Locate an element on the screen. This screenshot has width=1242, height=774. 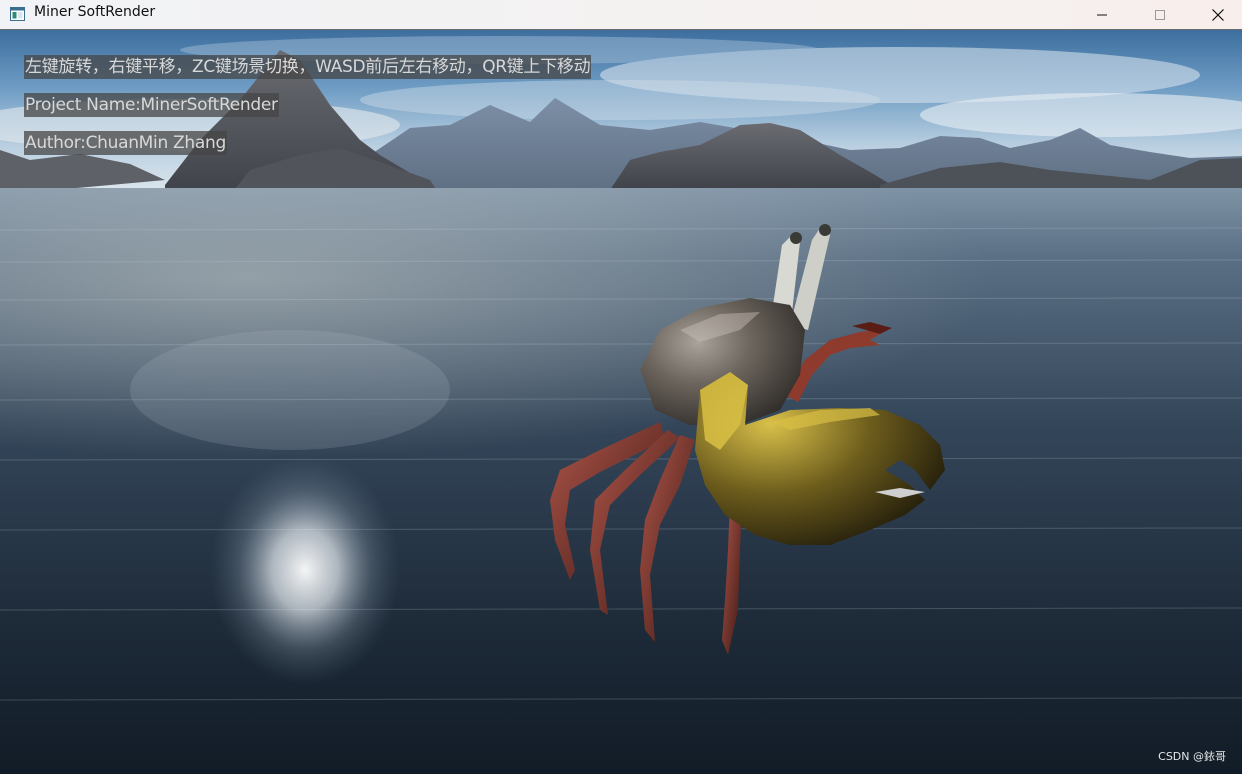
project-name-label: Project Name:MinerSoftRender is located at coordinates (151, 105).